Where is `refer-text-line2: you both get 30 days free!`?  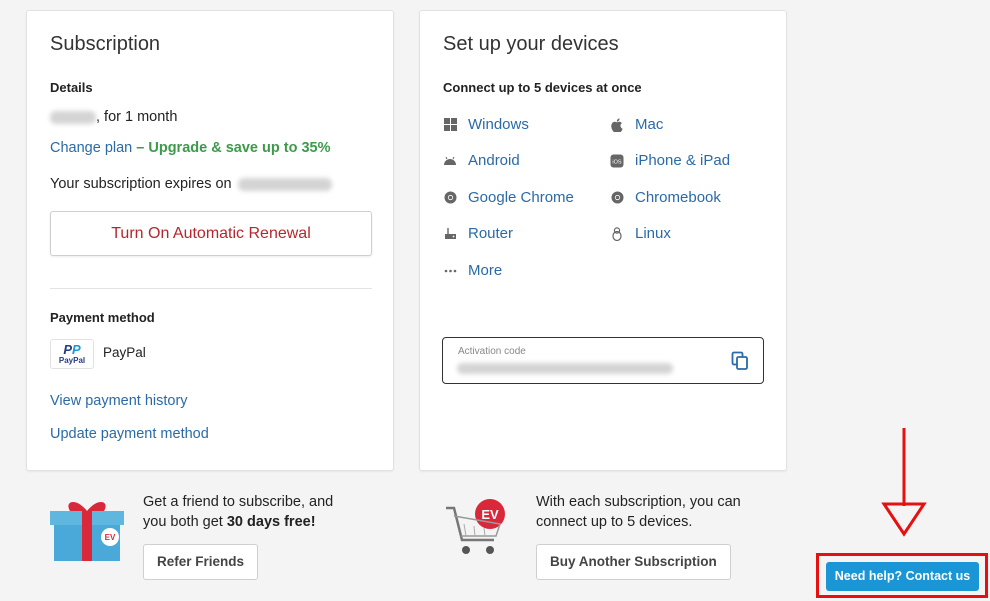 refer-text-line2: you both get 30 days free! is located at coordinates (238, 522).